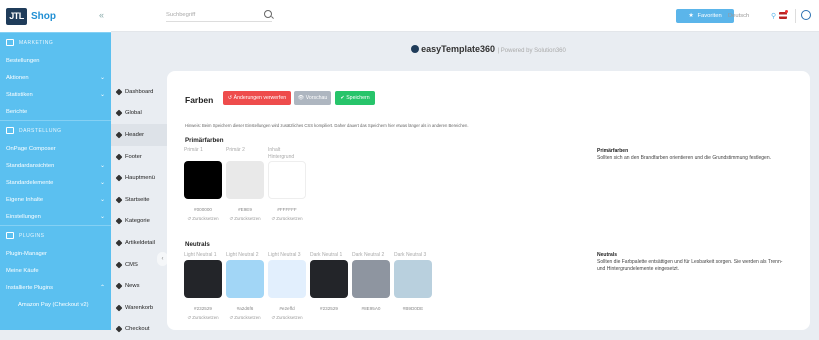  I want to click on save-button: ✔ Speichern, so click(355, 98).